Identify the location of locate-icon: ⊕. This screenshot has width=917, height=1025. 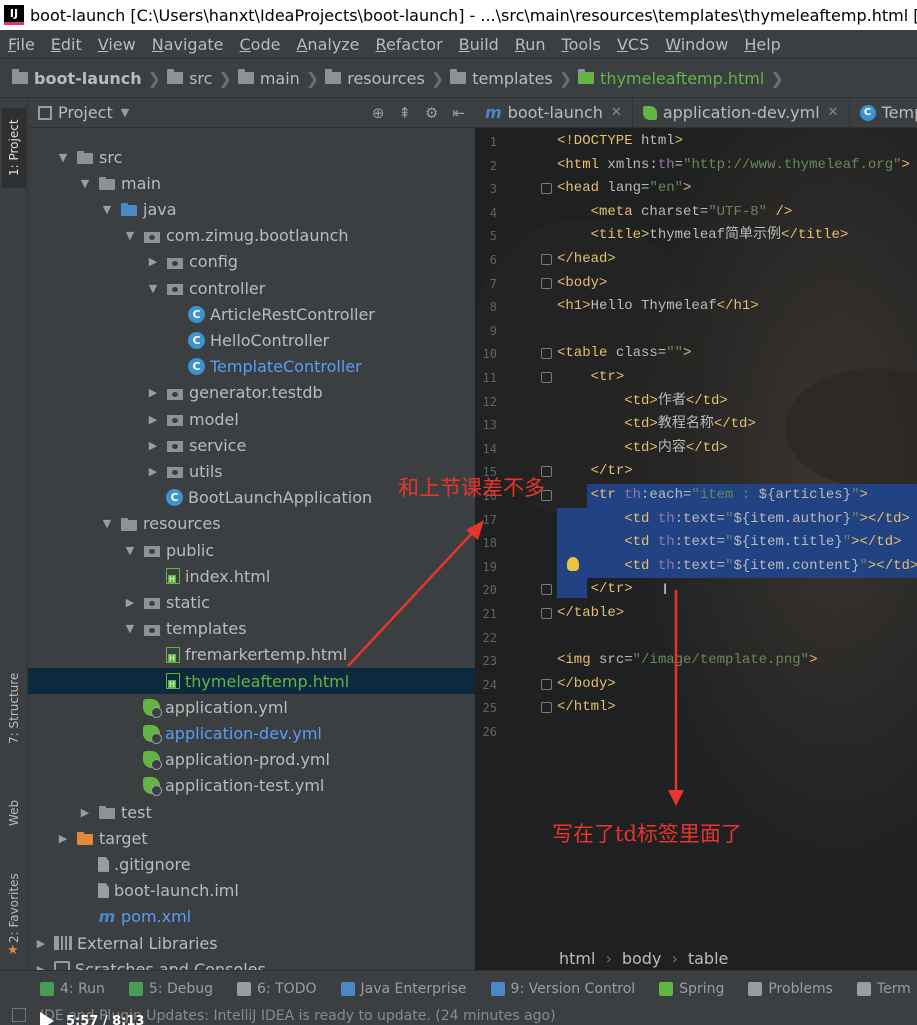
(378, 113).